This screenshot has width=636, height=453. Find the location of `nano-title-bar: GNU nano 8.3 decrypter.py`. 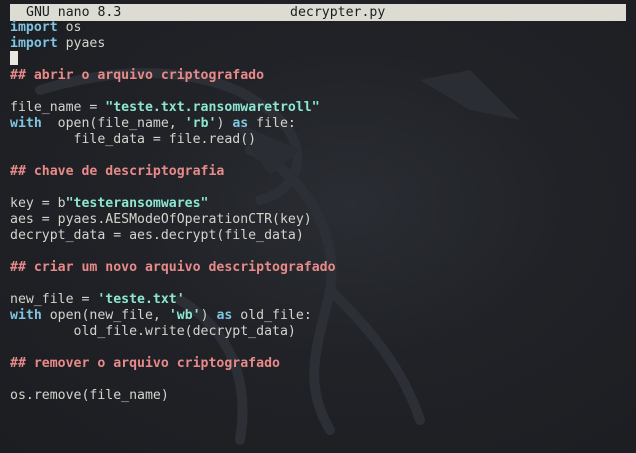

nano-title-bar: GNU nano 8.3 decrypter.py is located at coordinates (318, 12).